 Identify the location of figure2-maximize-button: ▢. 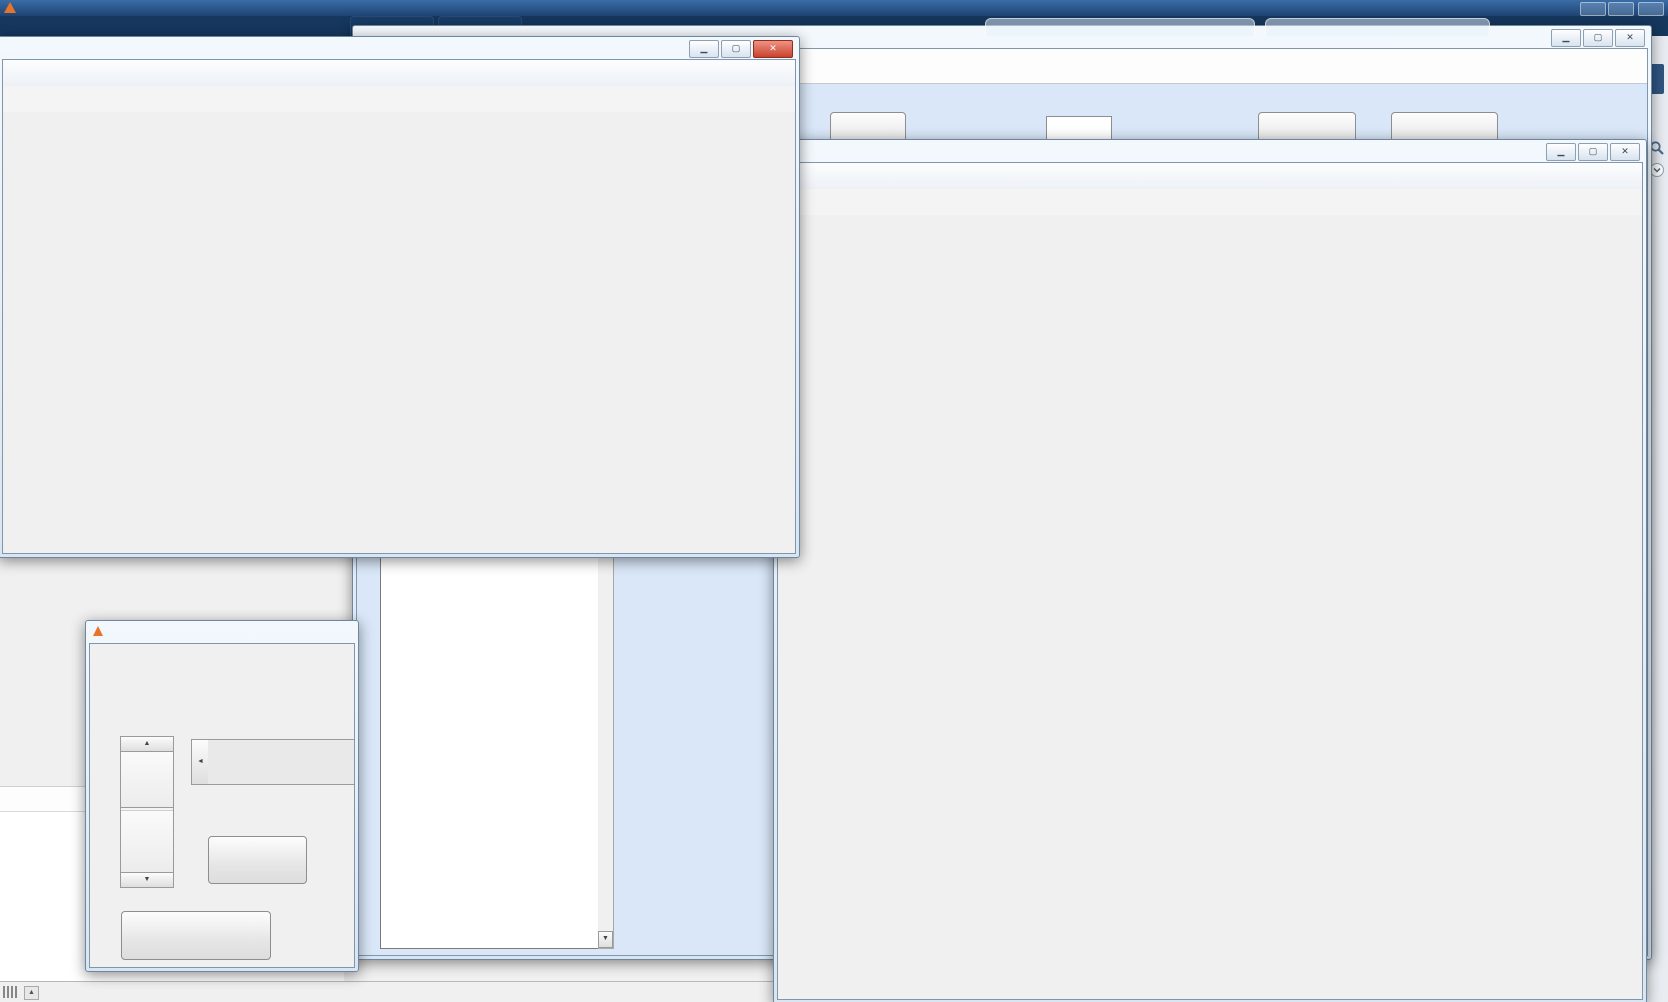
(736, 49).